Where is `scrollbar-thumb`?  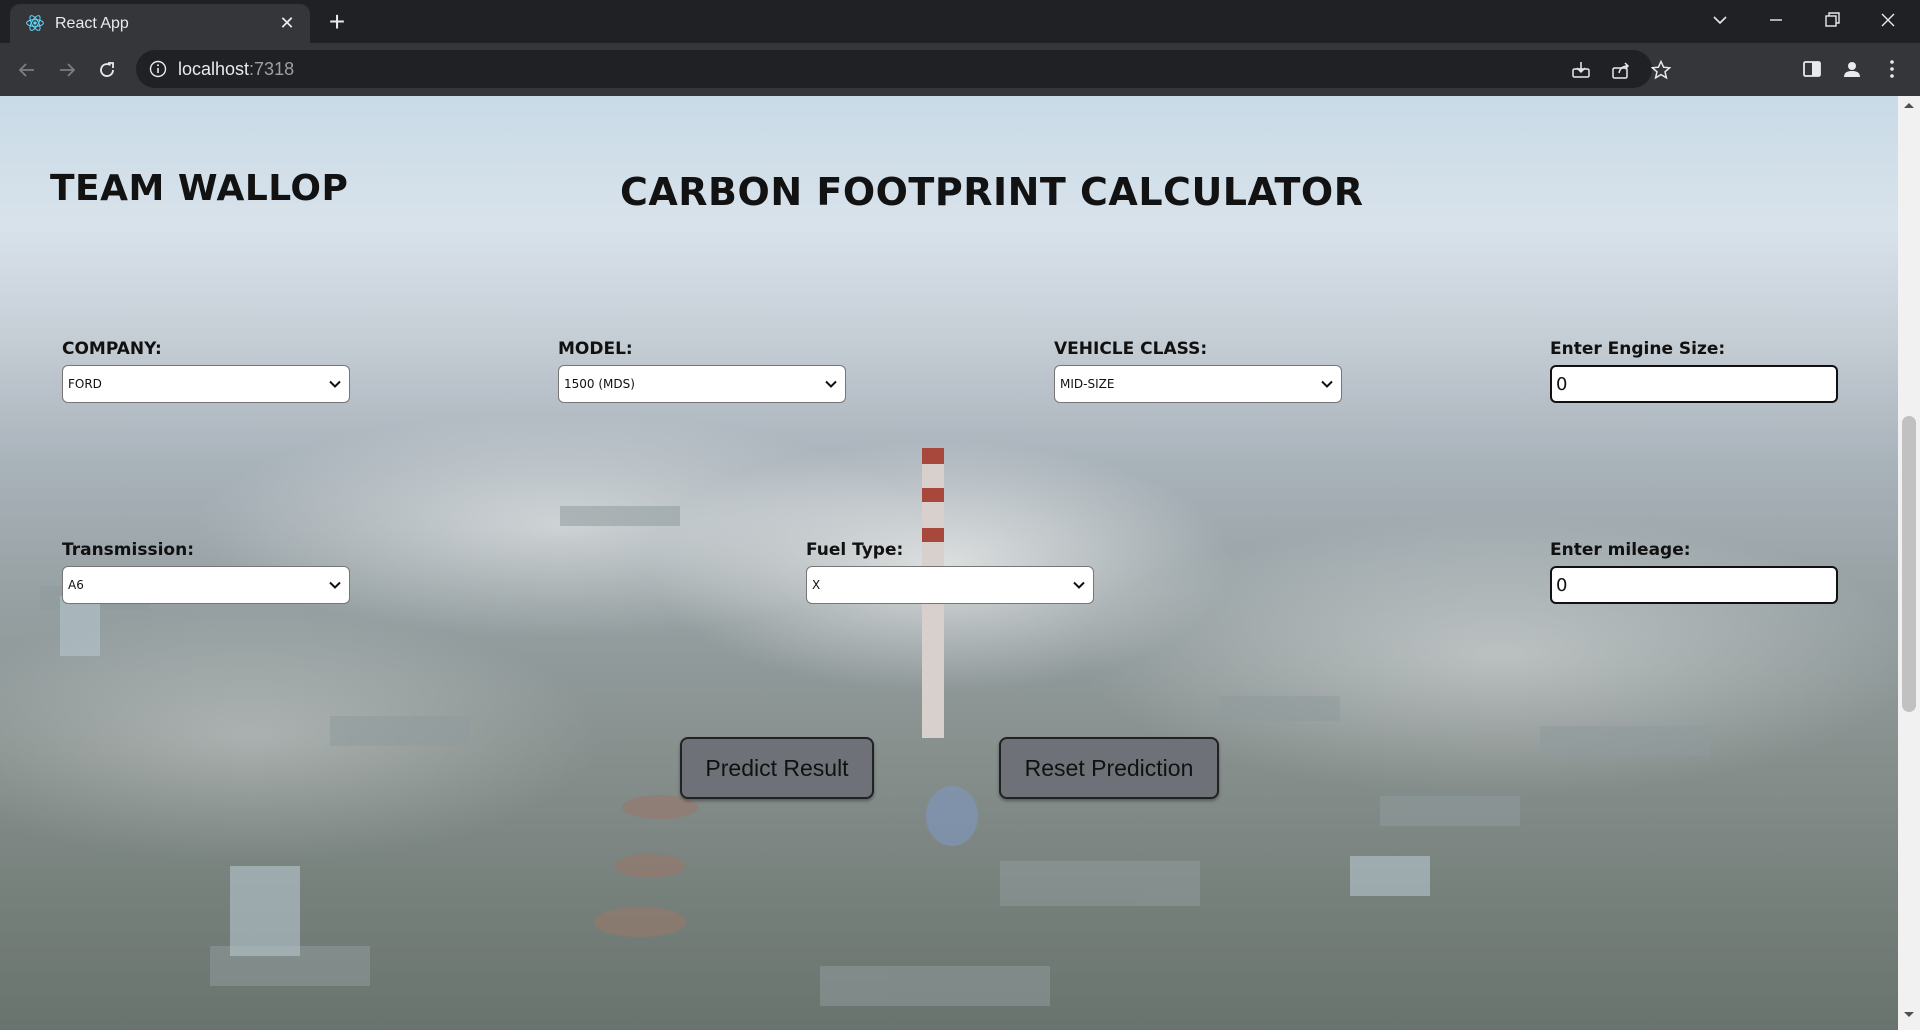 scrollbar-thumb is located at coordinates (1909, 564).